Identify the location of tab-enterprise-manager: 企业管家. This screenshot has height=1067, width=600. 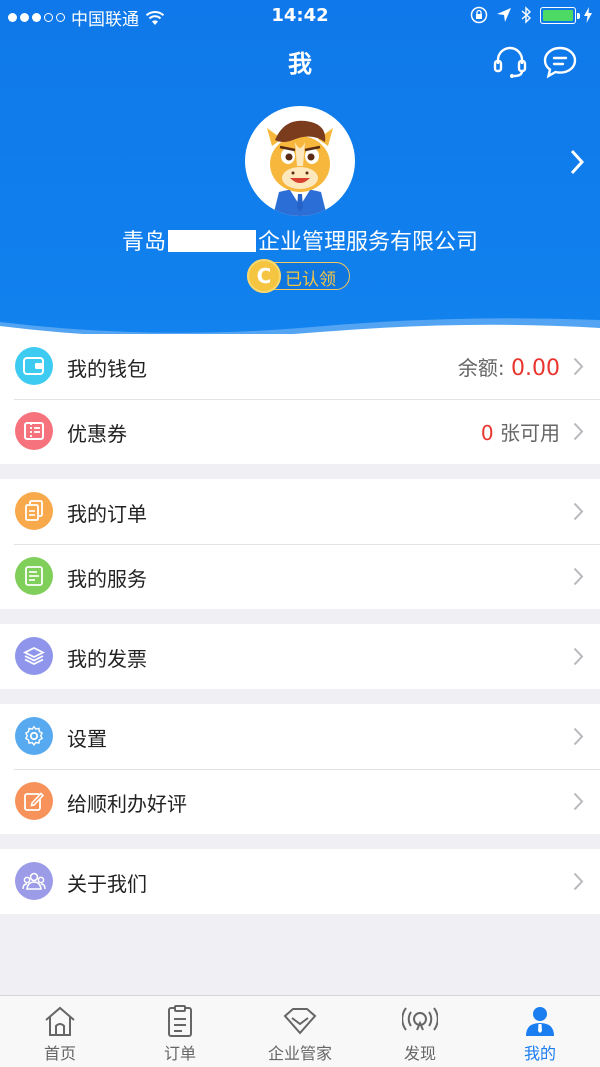
(300, 1031).